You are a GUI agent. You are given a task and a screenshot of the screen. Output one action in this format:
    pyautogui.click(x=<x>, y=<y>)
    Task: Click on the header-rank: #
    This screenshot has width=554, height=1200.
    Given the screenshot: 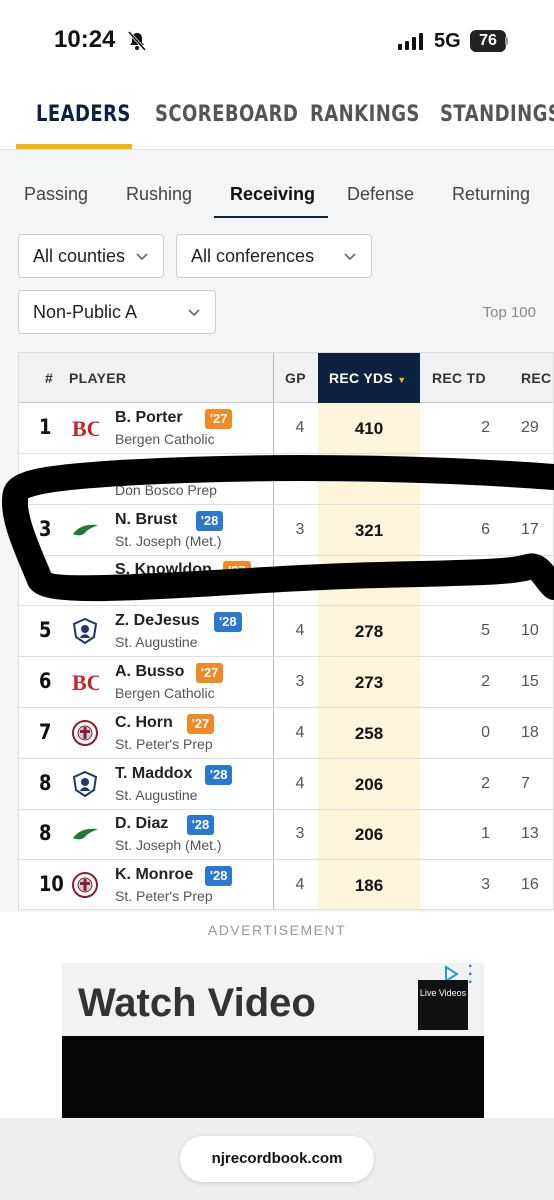 What is the action you would take?
    pyautogui.click(x=49, y=378)
    